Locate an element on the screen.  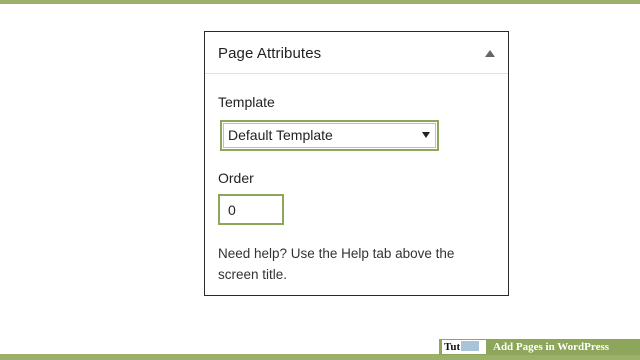
dropdown-caret-icon is located at coordinates (426, 135).